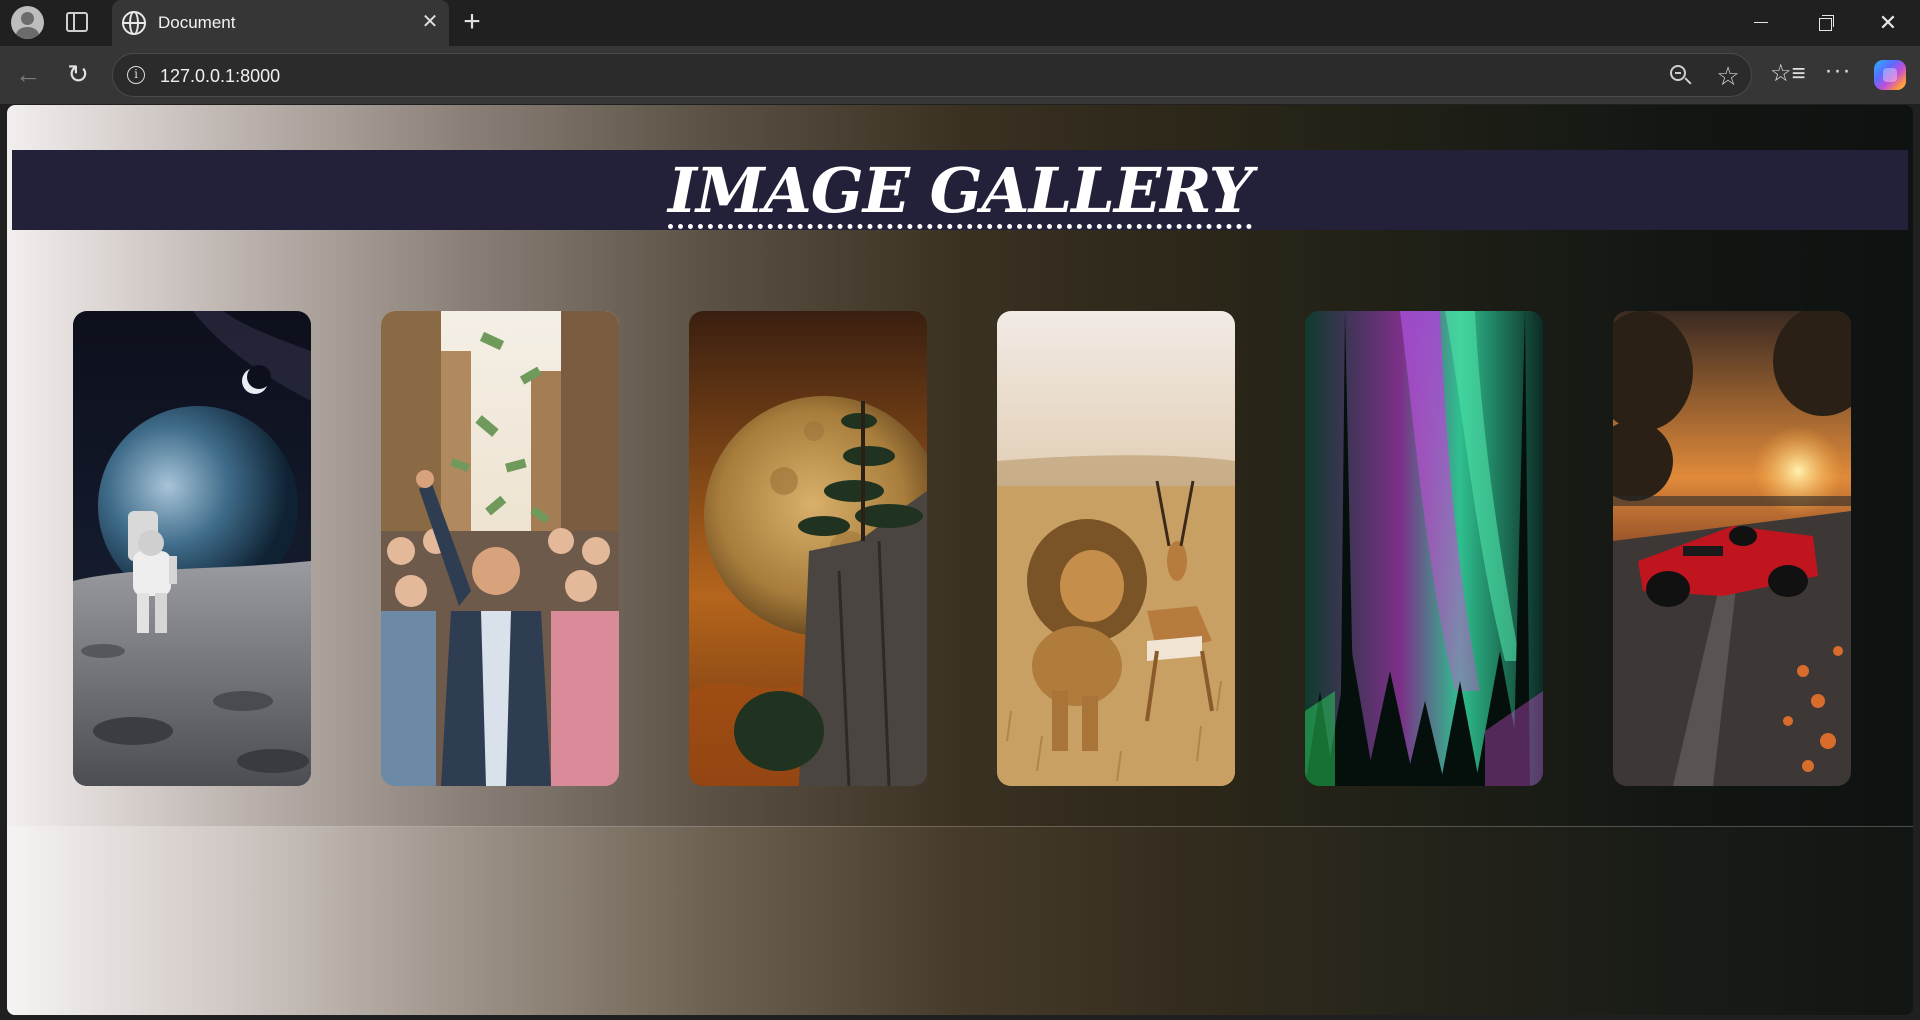 The image size is (1920, 1020). I want to click on page-header: IMAGE GALLERY, so click(960, 190).